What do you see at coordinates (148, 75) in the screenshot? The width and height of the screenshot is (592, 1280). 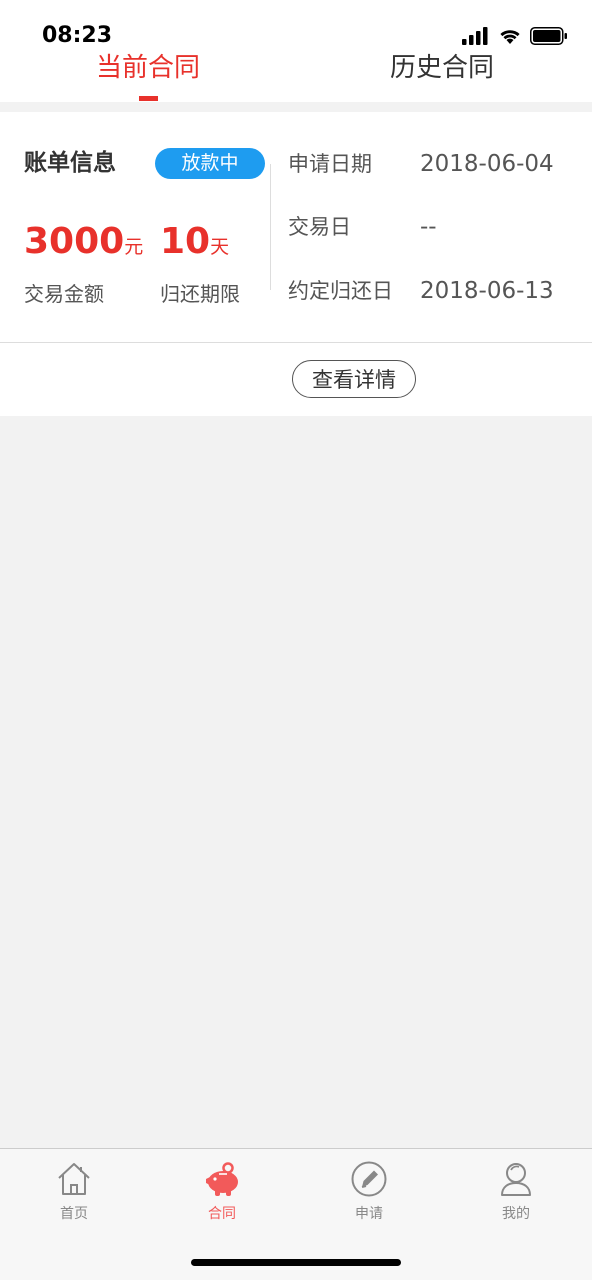 I see `tab-current-contract: 当前合同` at bounding box center [148, 75].